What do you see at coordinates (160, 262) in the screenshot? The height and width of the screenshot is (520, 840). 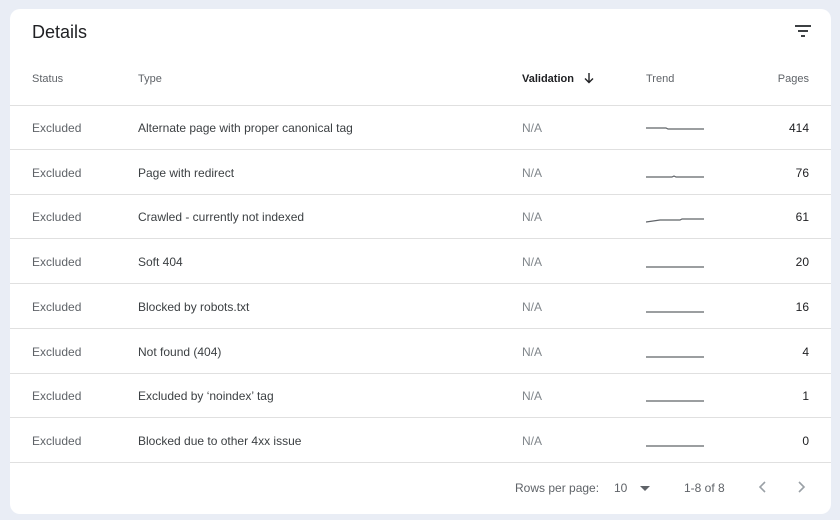 I see `row-type: Soft 404` at bounding box center [160, 262].